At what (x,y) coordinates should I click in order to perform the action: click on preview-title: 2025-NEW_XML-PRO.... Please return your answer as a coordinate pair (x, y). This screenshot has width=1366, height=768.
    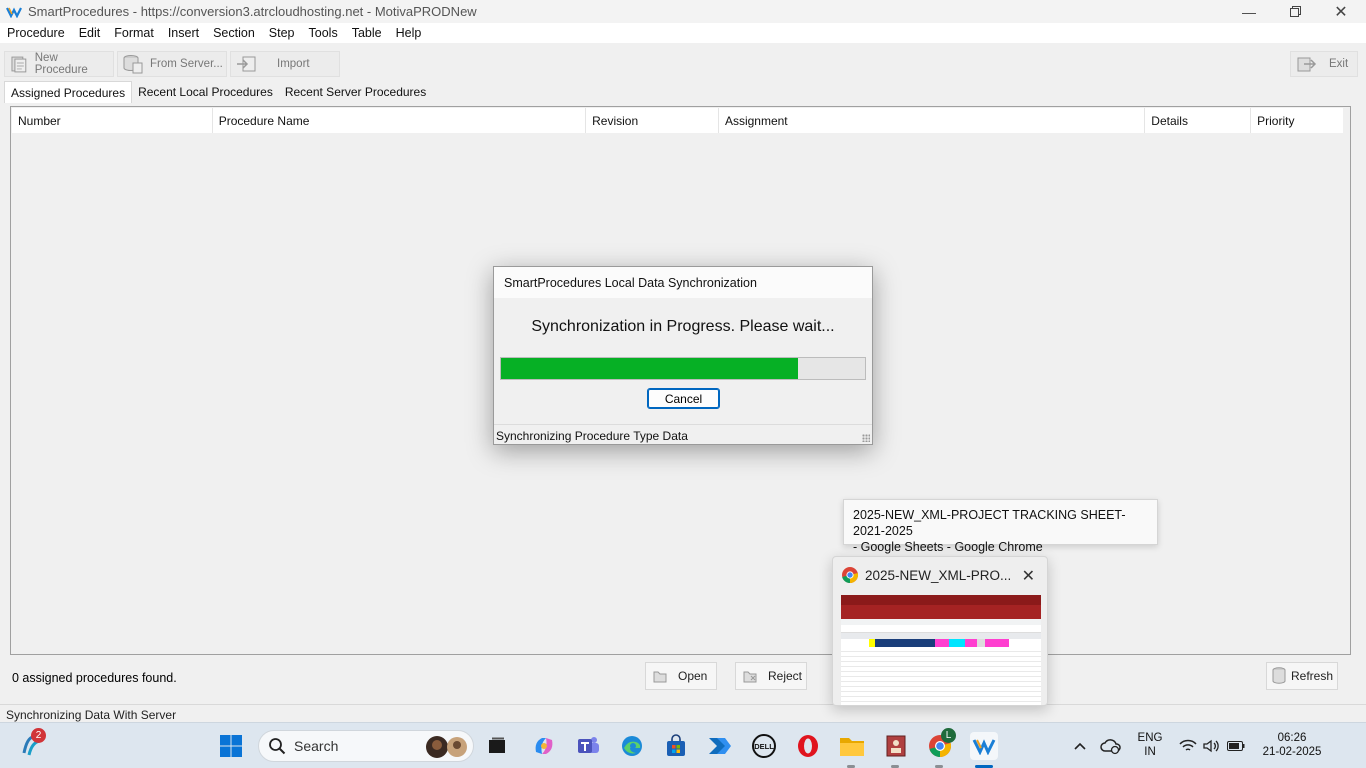
    Looking at the image, I should click on (938, 575).